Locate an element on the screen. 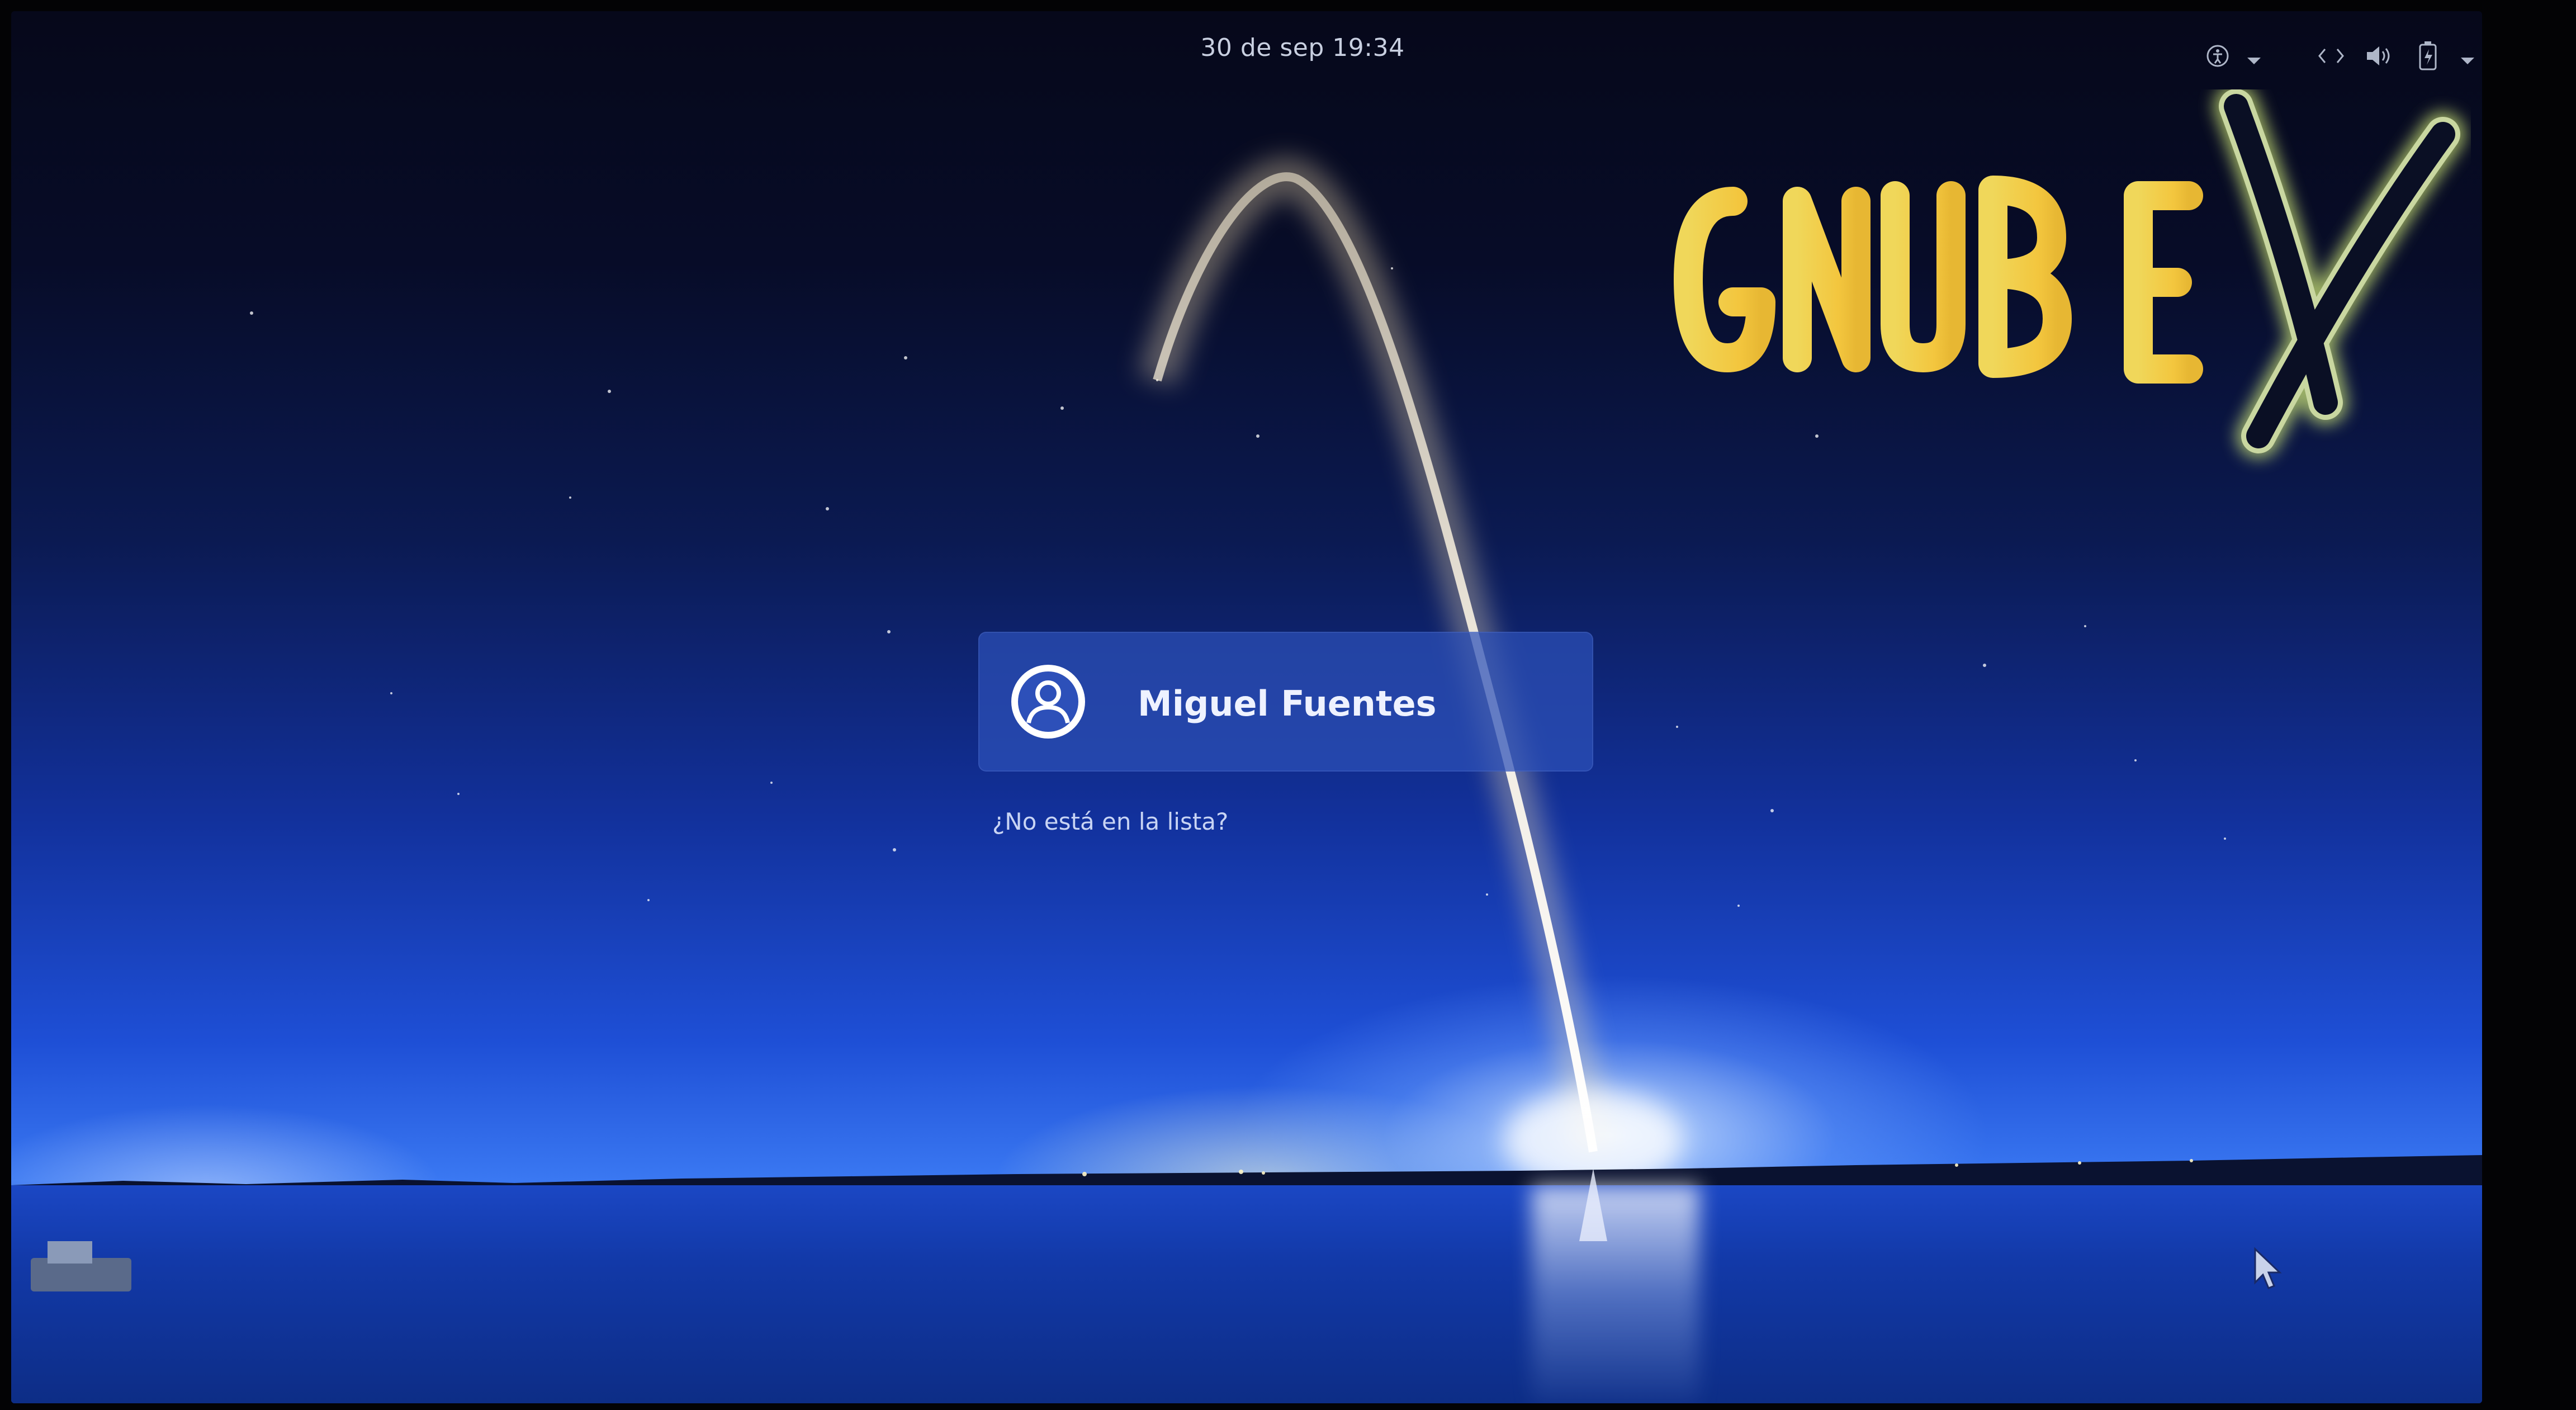 Image resolution: width=2576 pixels, height=1410 pixels. water-surface is located at coordinates (1247, 1294).